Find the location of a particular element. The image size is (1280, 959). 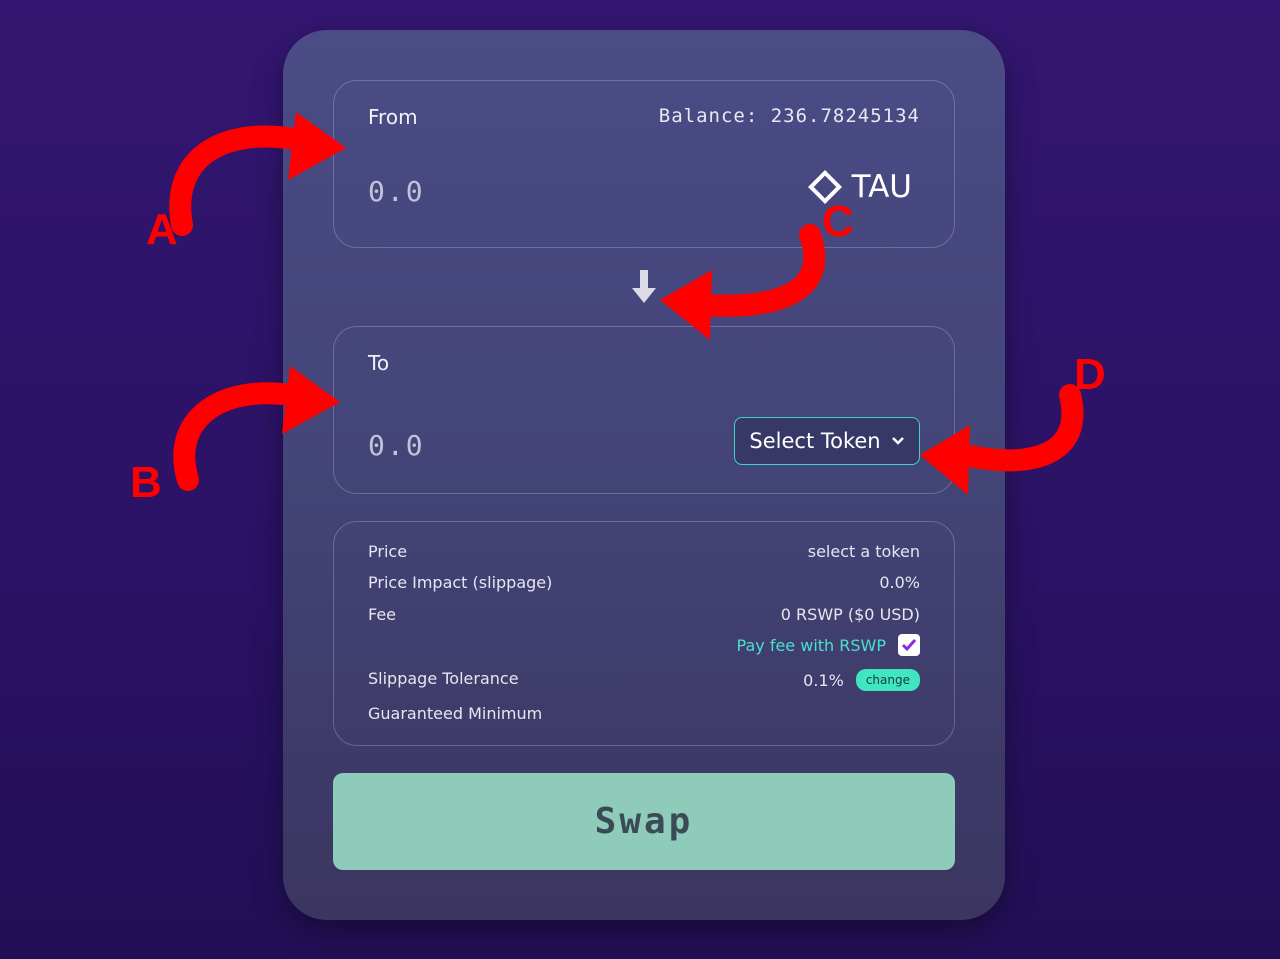

slippage-value-group: 0.1% change is located at coordinates (861, 680).